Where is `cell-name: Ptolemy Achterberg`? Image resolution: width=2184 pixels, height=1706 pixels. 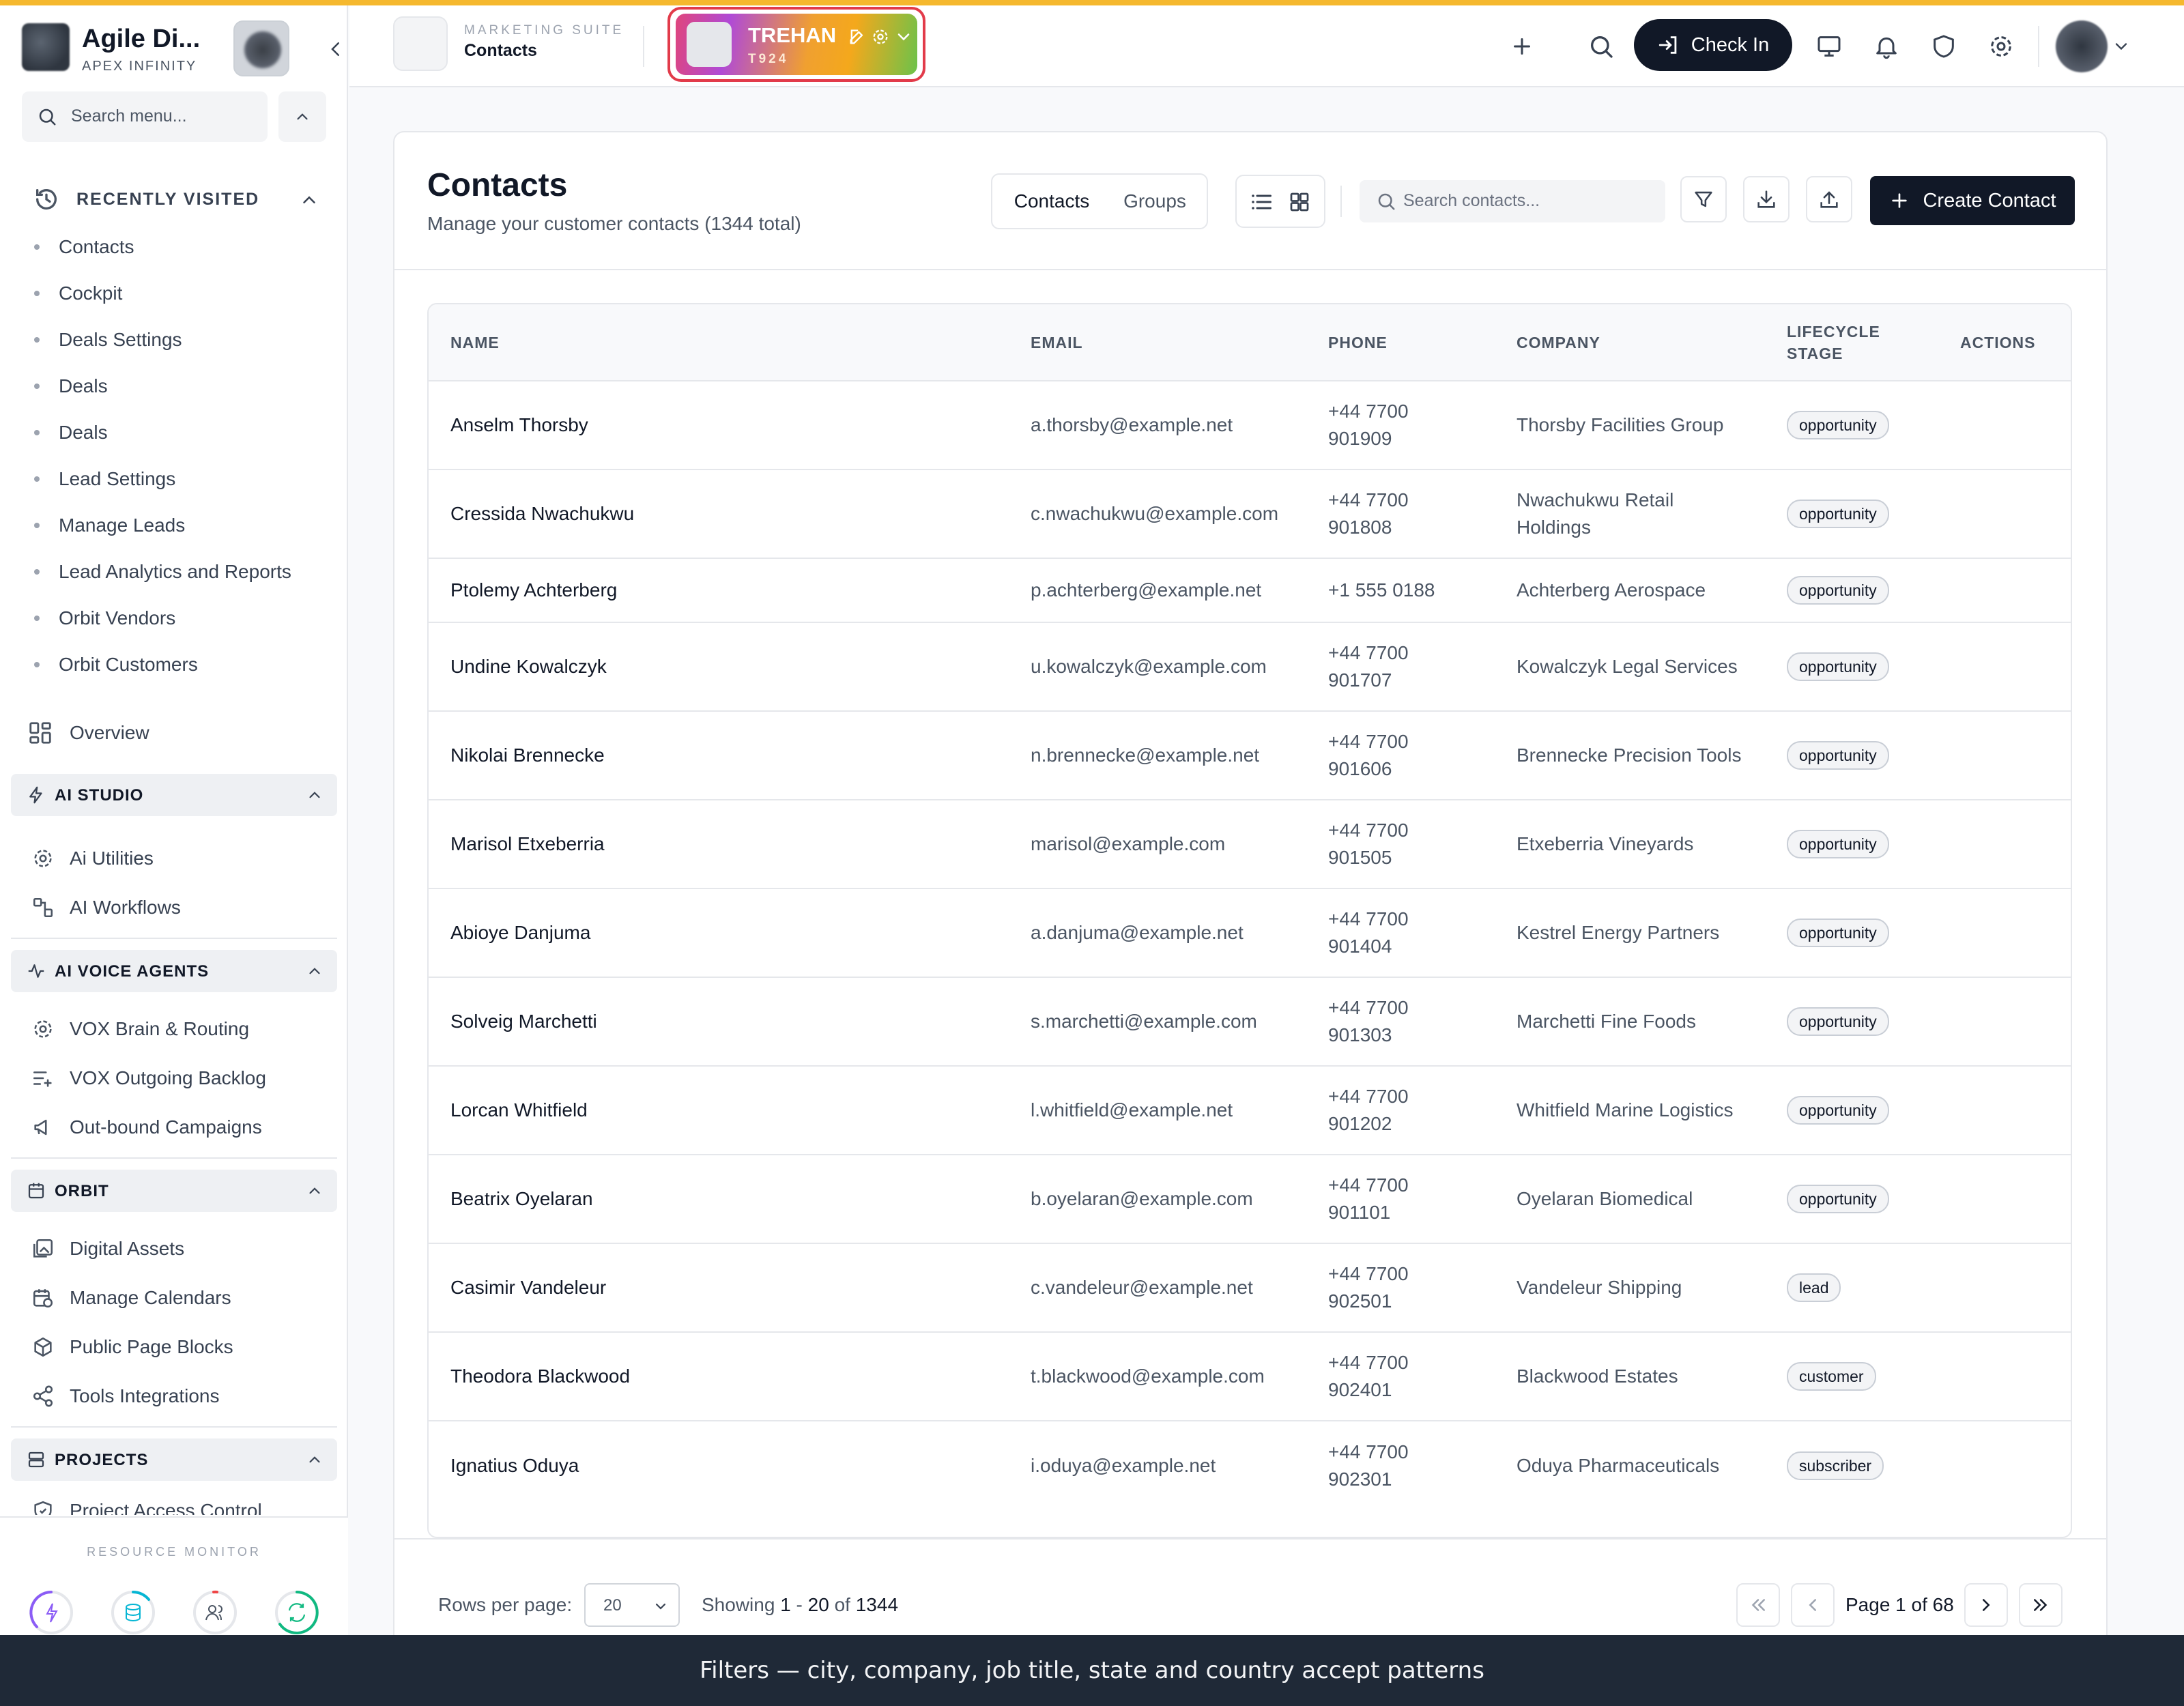
cell-name: Ptolemy Achterberg is located at coordinates (719, 590).